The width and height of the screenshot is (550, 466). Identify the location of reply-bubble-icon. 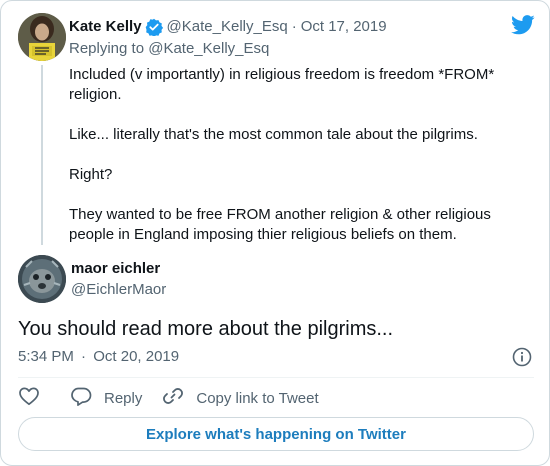
(81, 398).